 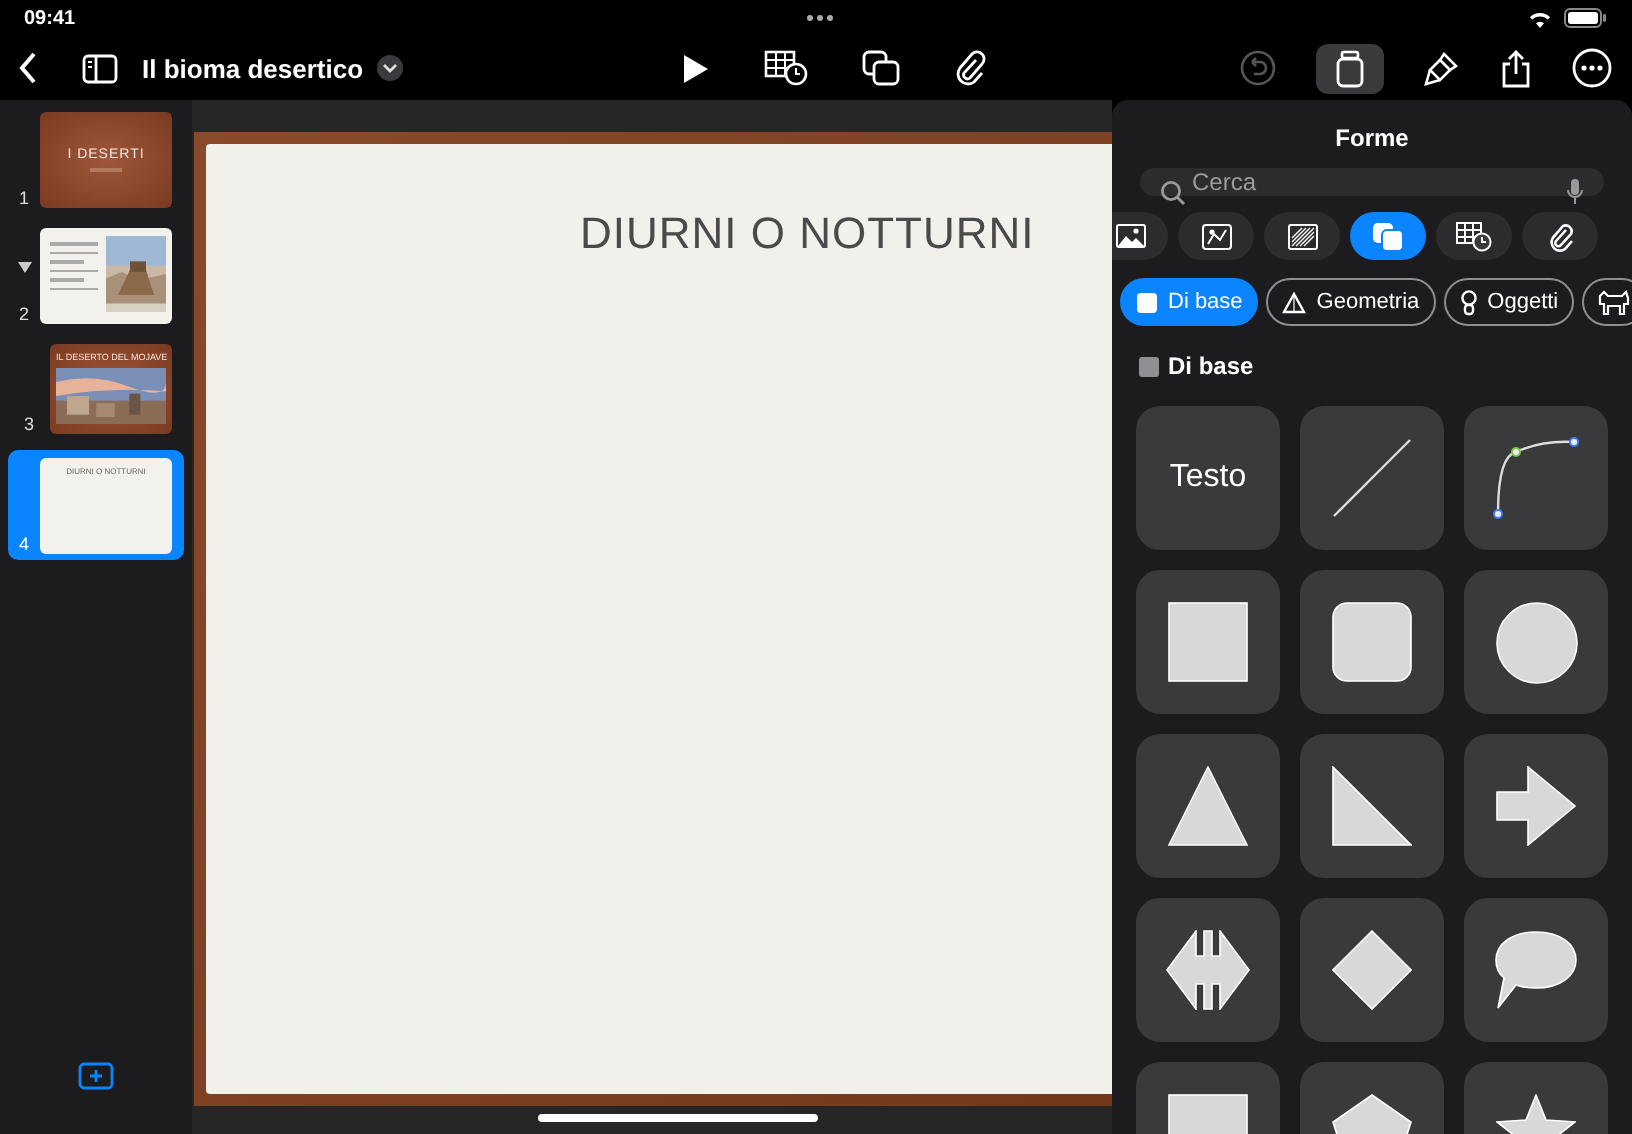 I want to click on diamond-shape-icon, so click(x=1372, y=970).